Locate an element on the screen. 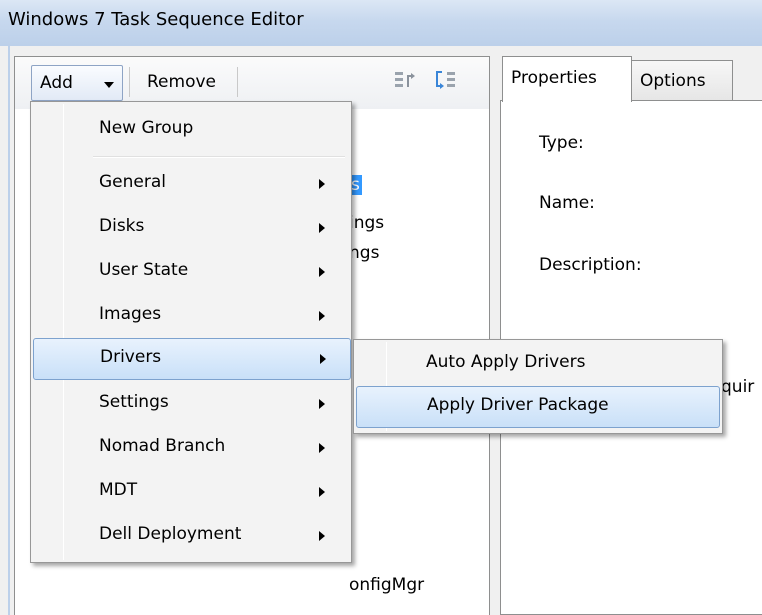 The image size is (762, 615). menu-item-label: Drivers is located at coordinates (131, 357).